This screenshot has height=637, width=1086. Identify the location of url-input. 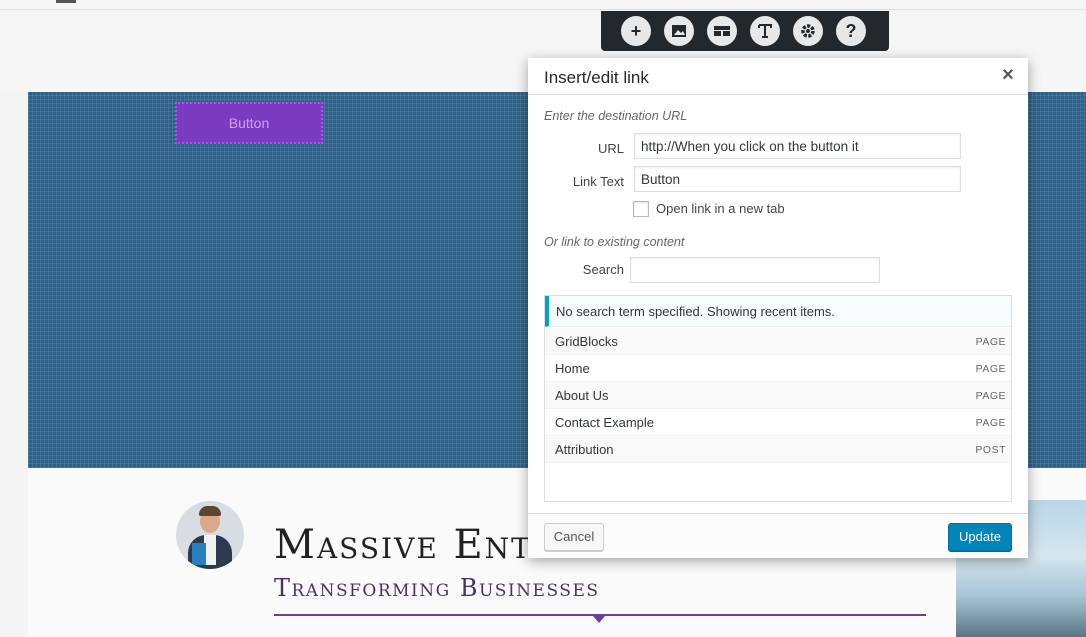
(797, 146).